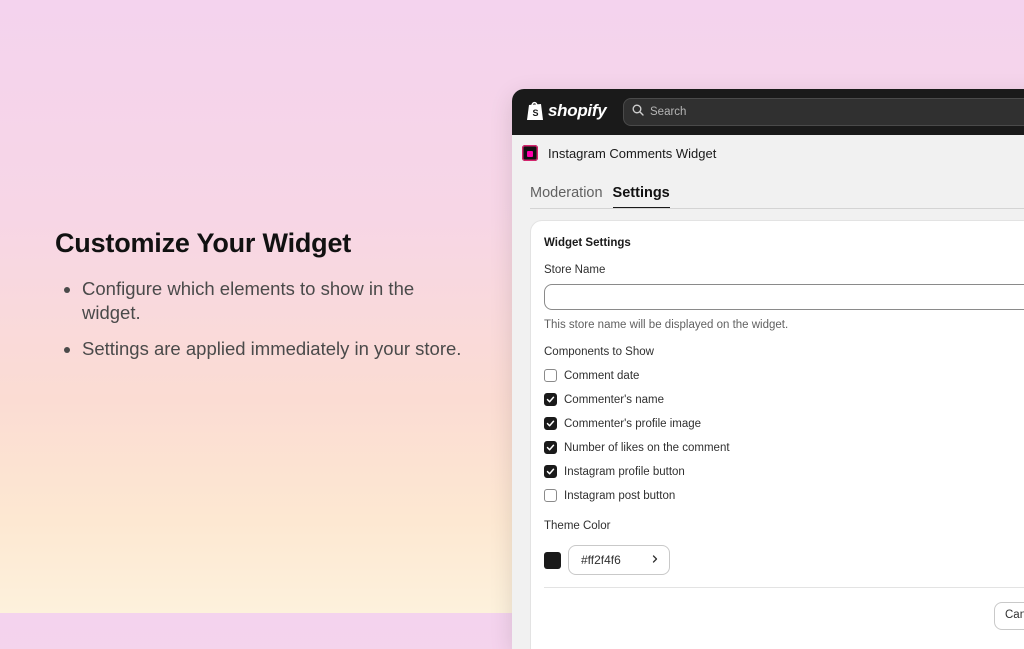  Describe the element at coordinates (784, 297) in the screenshot. I see `store-name-input` at that location.